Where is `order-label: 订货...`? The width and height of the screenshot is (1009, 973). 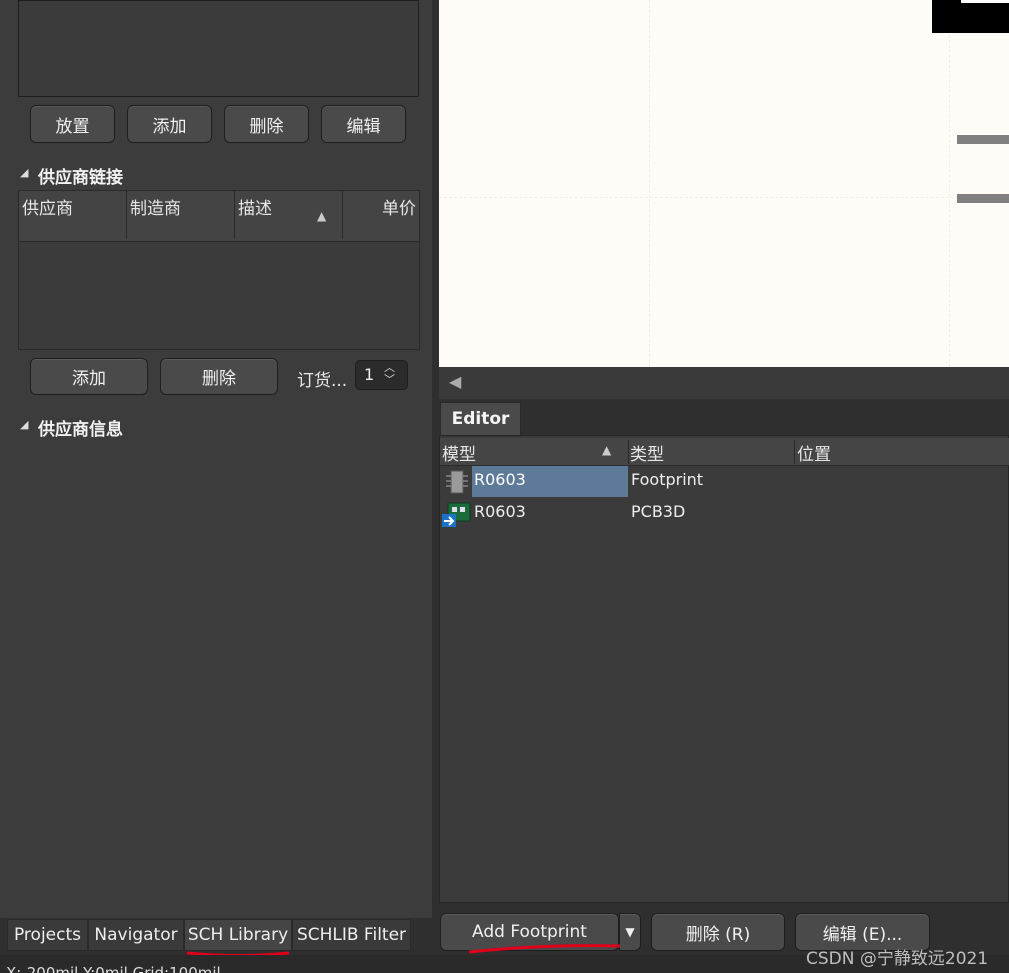
order-label: 订货... is located at coordinates (322, 381).